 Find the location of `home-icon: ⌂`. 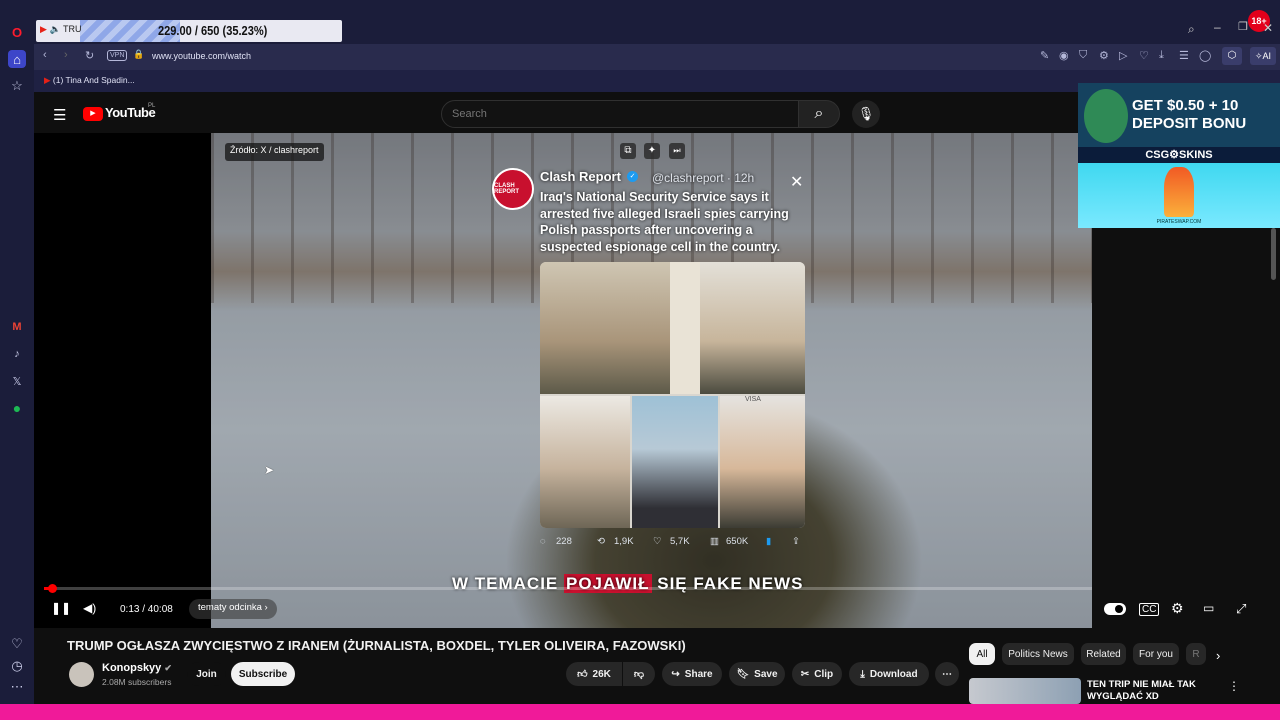

home-icon: ⌂ is located at coordinates (17, 59).